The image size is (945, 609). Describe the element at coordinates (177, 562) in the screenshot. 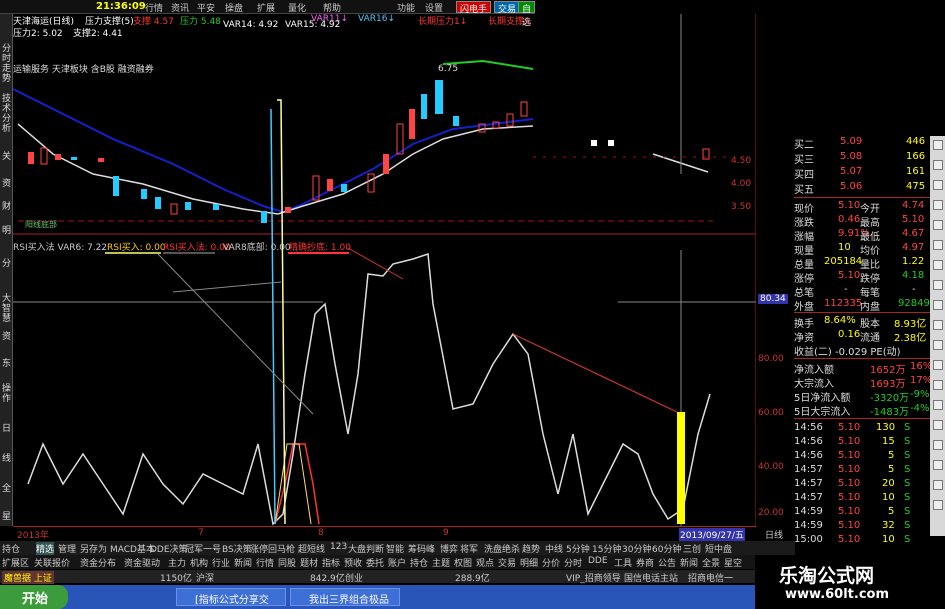

I see `tab: 主力` at that location.